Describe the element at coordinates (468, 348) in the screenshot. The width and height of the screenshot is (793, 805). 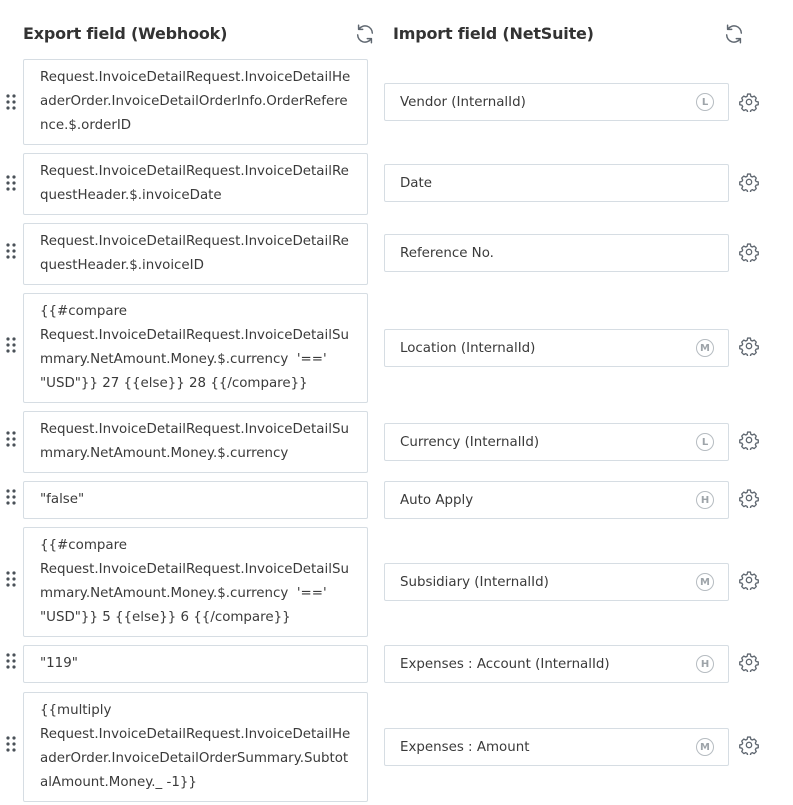
I see `import-field-value: Location (InternalId)` at that location.